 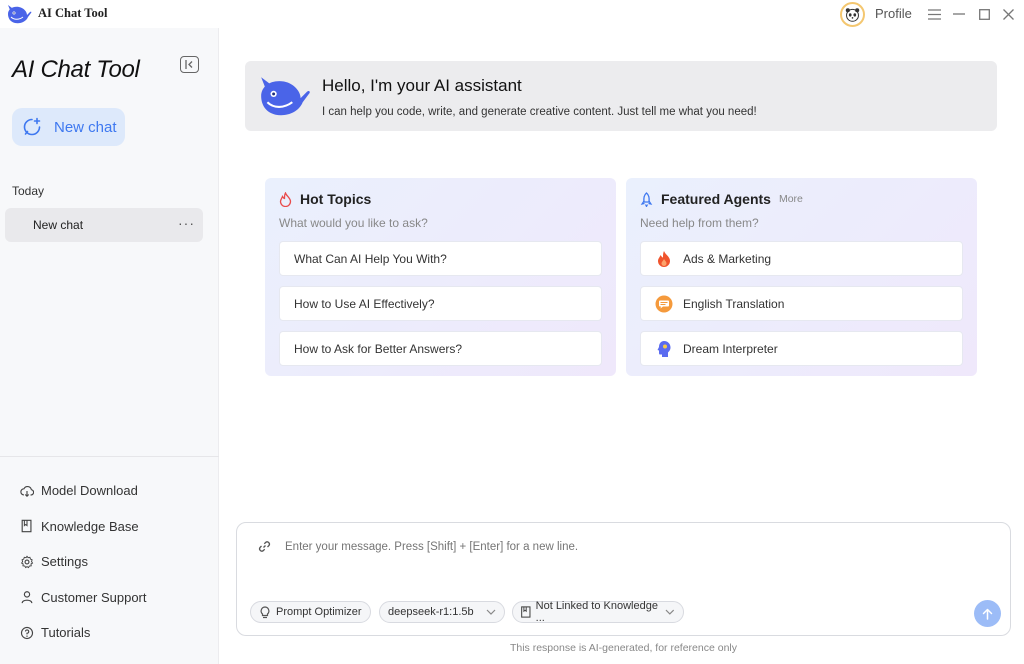 I want to click on hot-topic-label: How to Ask for Better Answers?, so click(x=378, y=348).